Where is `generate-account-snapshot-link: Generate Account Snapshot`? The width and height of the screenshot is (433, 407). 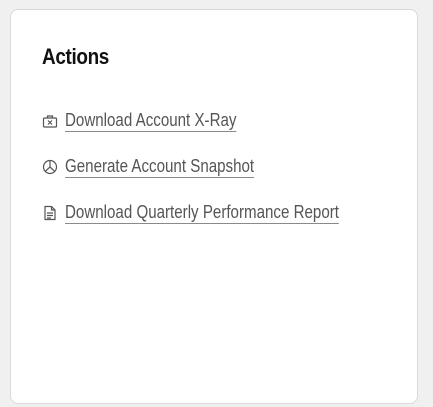
generate-account-snapshot-link: Generate Account Snapshot is located at coordinates (216, 167).